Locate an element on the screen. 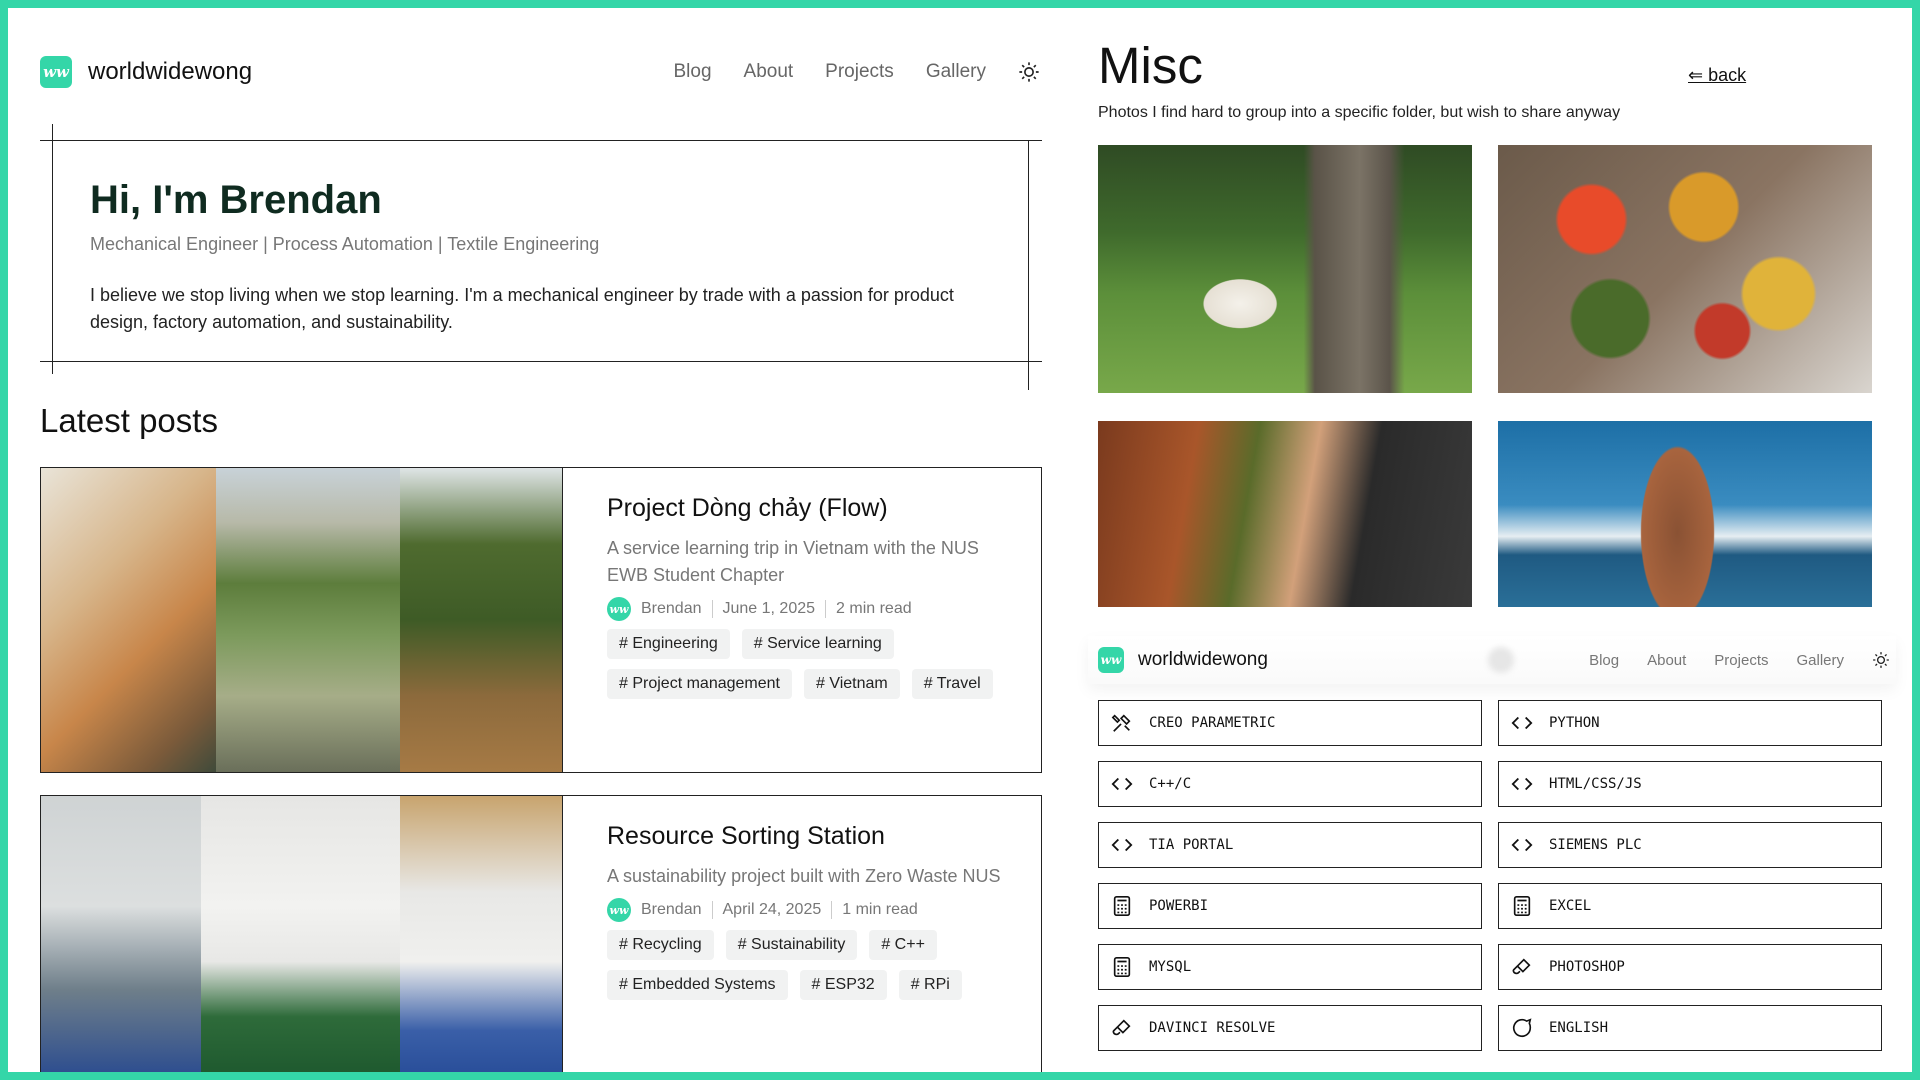  skill-tile: ENGLISH is located at coordinates (1690, 1028).